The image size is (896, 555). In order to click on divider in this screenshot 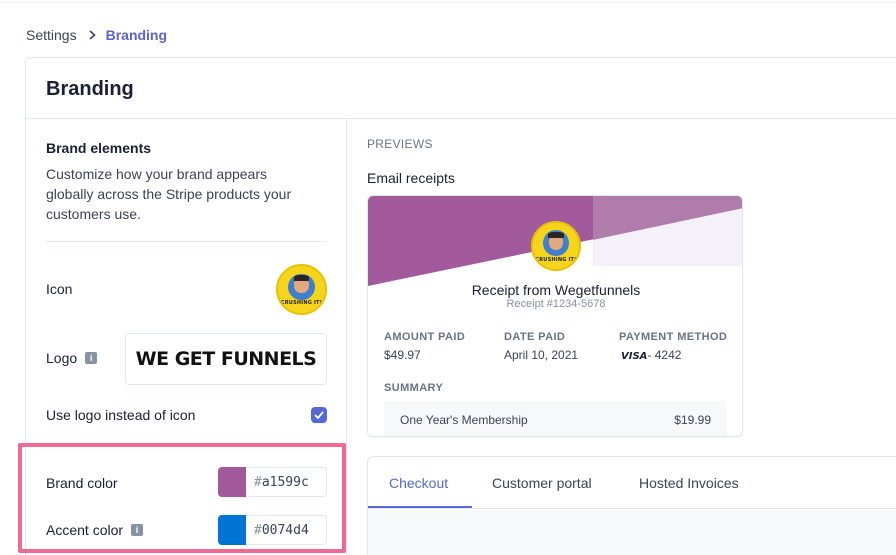, I will do `click(186, 241)`.